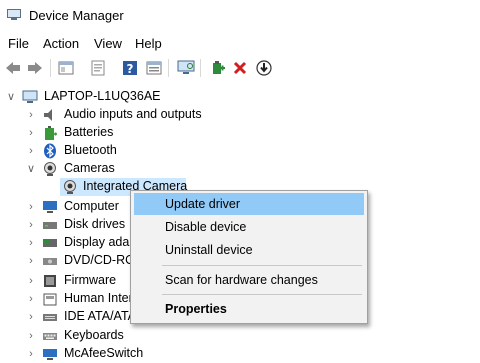 This screenshot has height=363, width=480. What do you see at coordinates (196, 309) in the screenshot?
I see `menu-item-label: Properties` at bounding box center [196, 309].